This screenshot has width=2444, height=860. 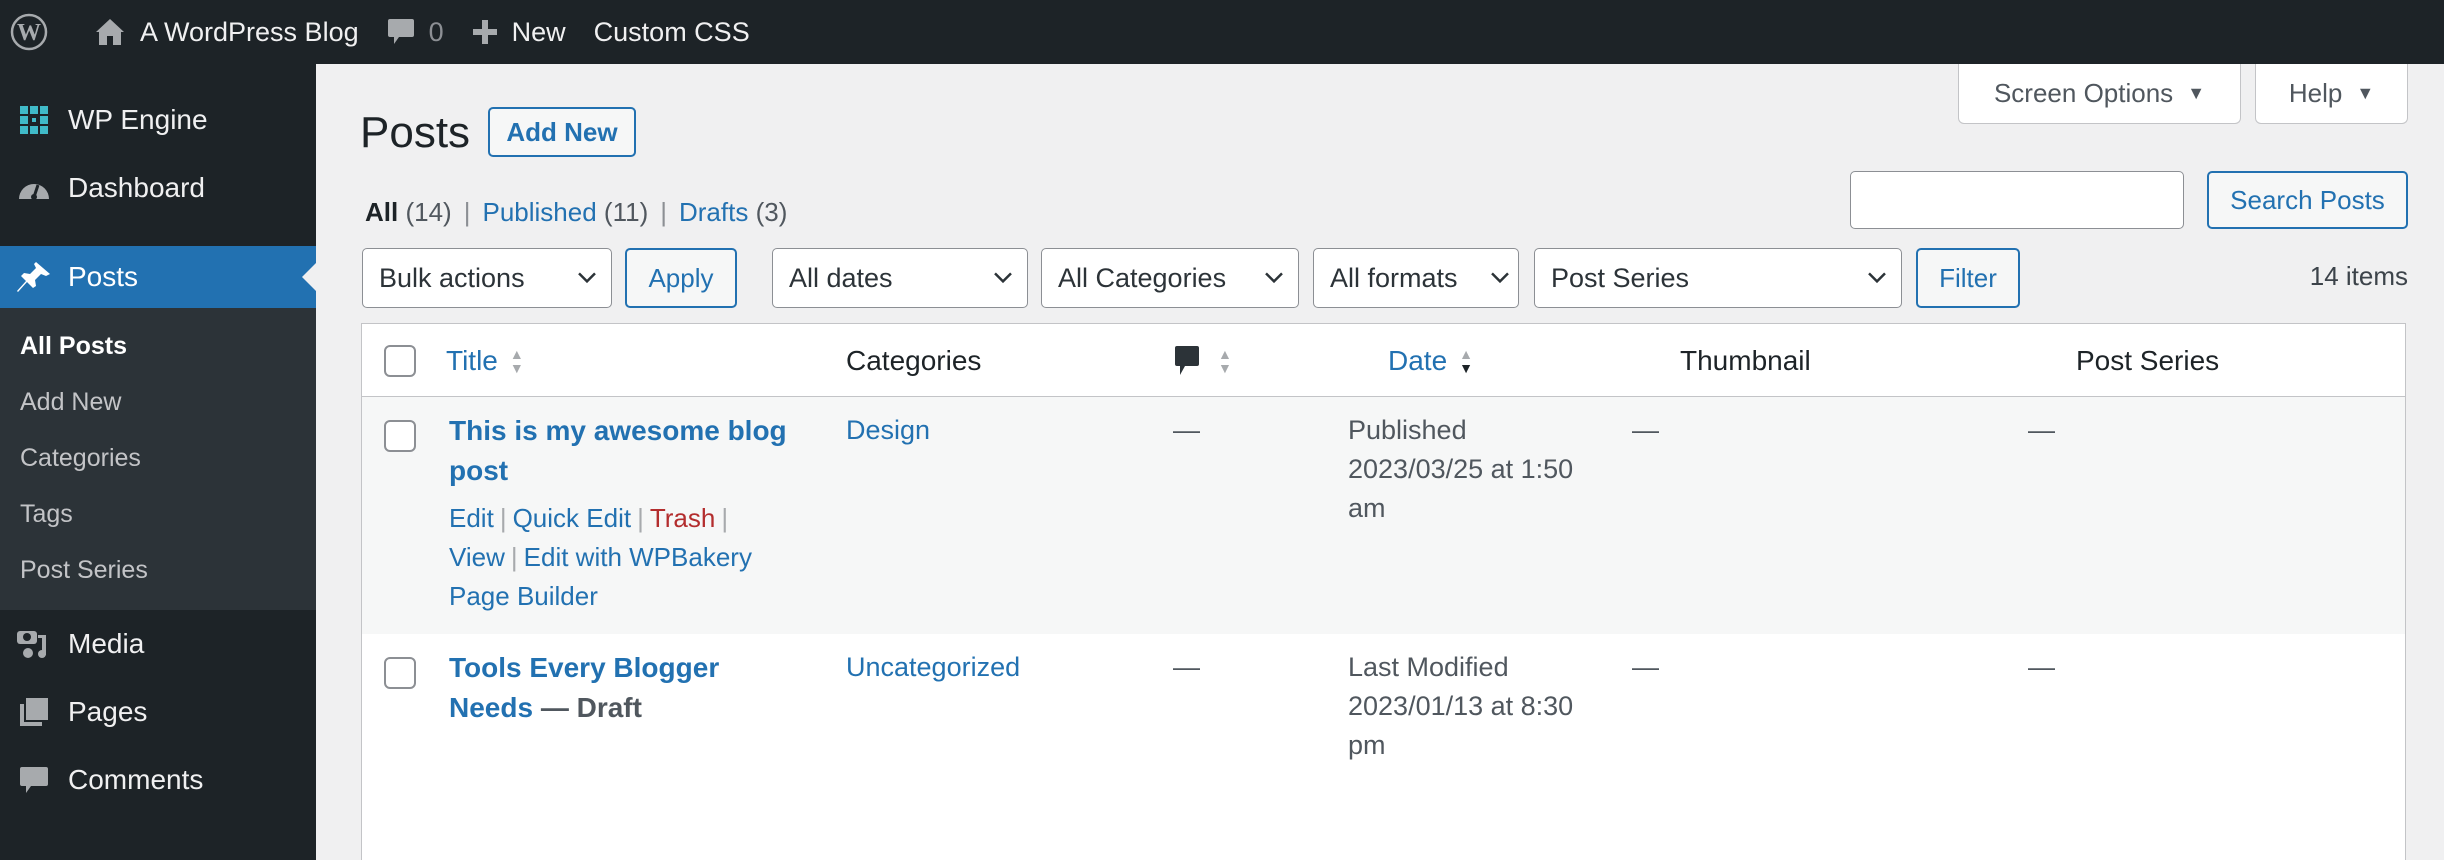 What do you see at coordinates (136, 187) in the screenshot?
I see `sidebar-item-label: Dashboard` at bounding box center [136, 187].